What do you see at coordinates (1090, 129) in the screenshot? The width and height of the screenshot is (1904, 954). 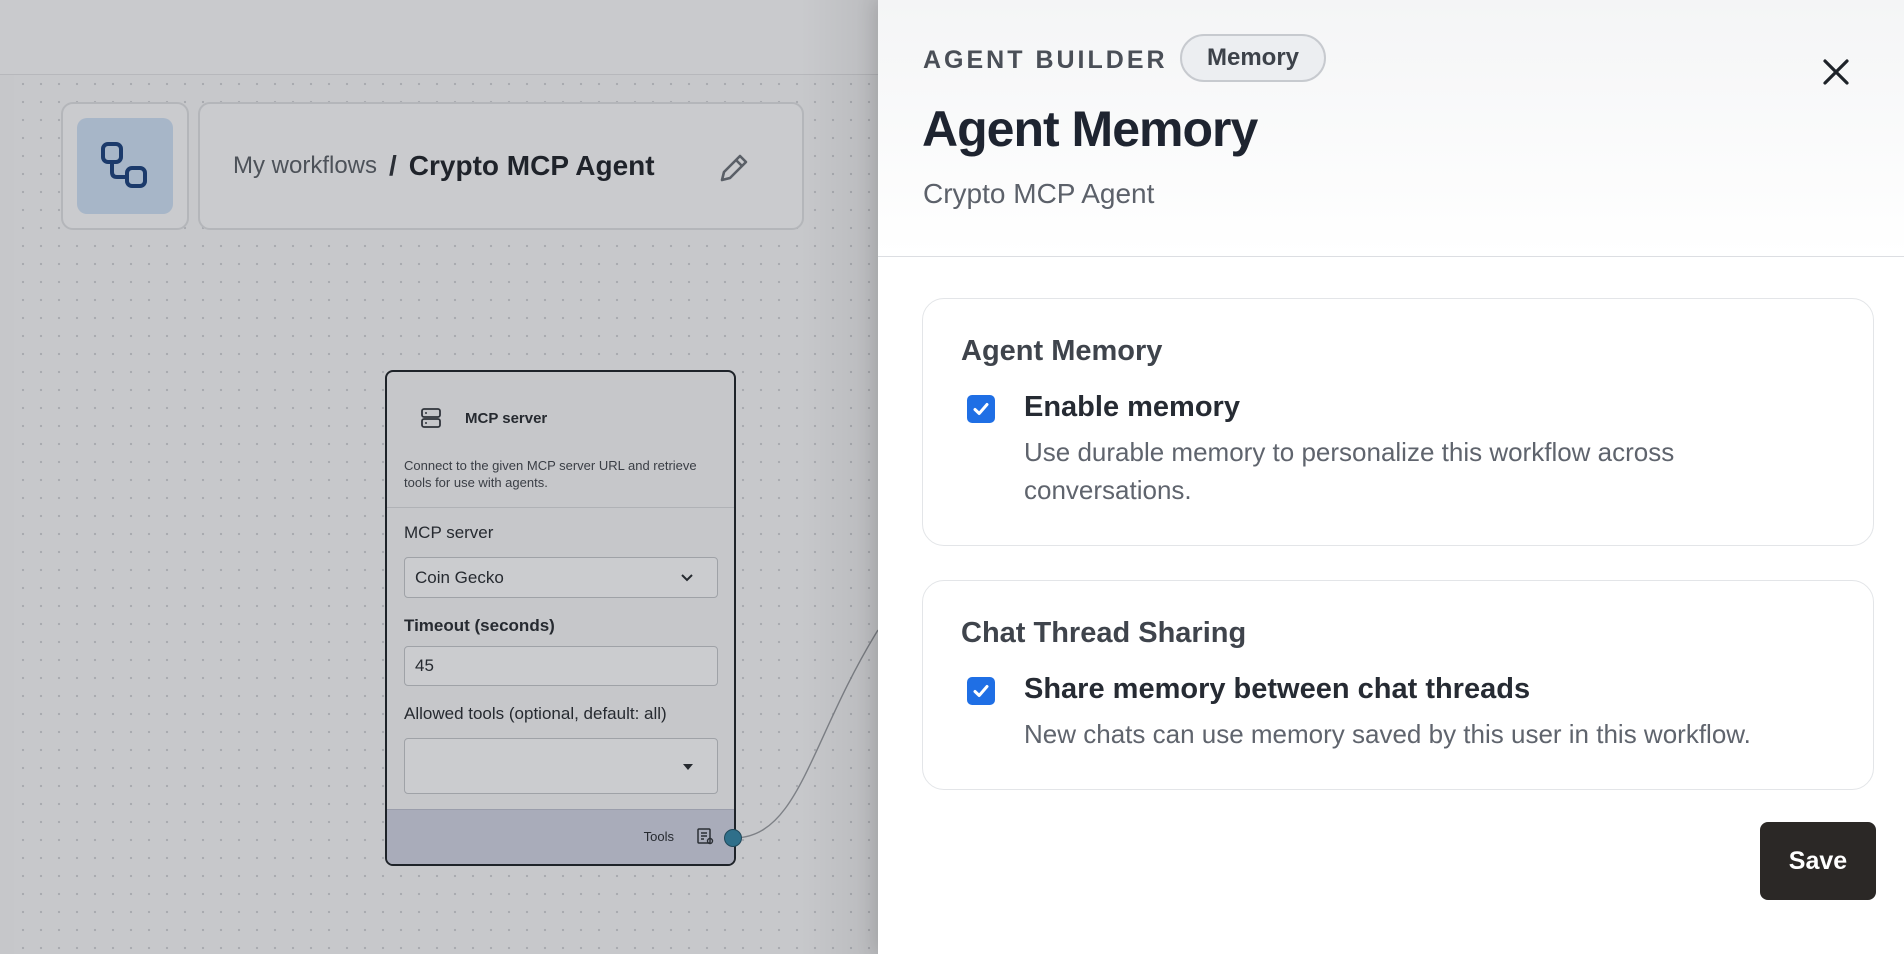 I see `drawer-title: Agent Memory` at bounding box center [1090, 129].